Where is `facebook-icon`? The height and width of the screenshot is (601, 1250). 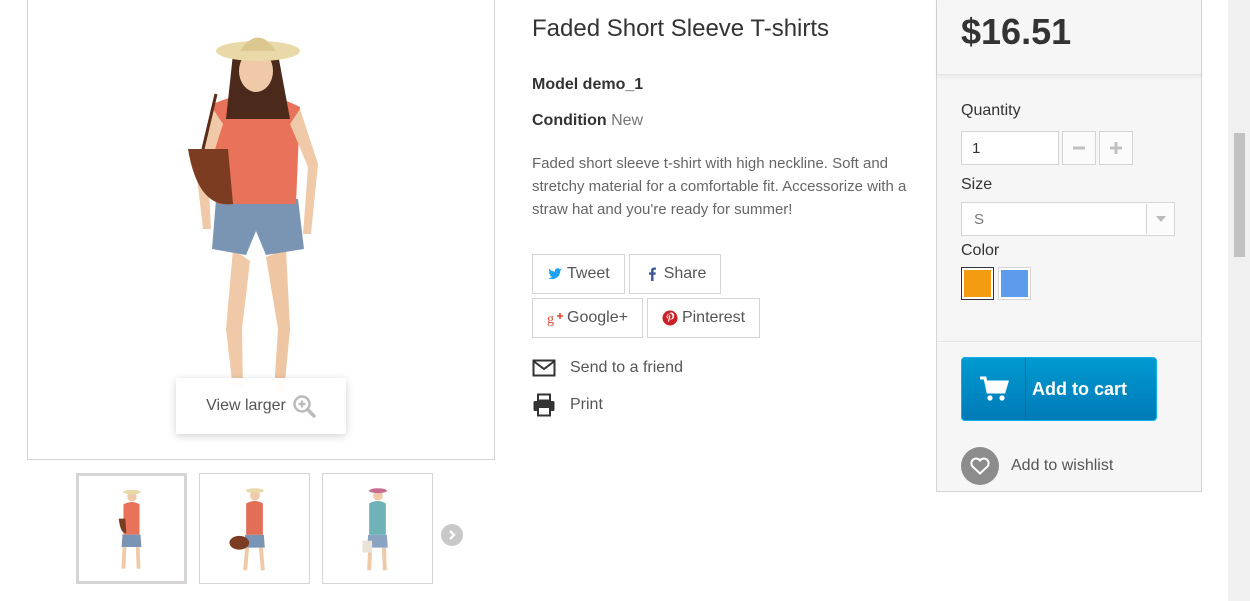 facebook-icon is located at coordinates (652, 274).